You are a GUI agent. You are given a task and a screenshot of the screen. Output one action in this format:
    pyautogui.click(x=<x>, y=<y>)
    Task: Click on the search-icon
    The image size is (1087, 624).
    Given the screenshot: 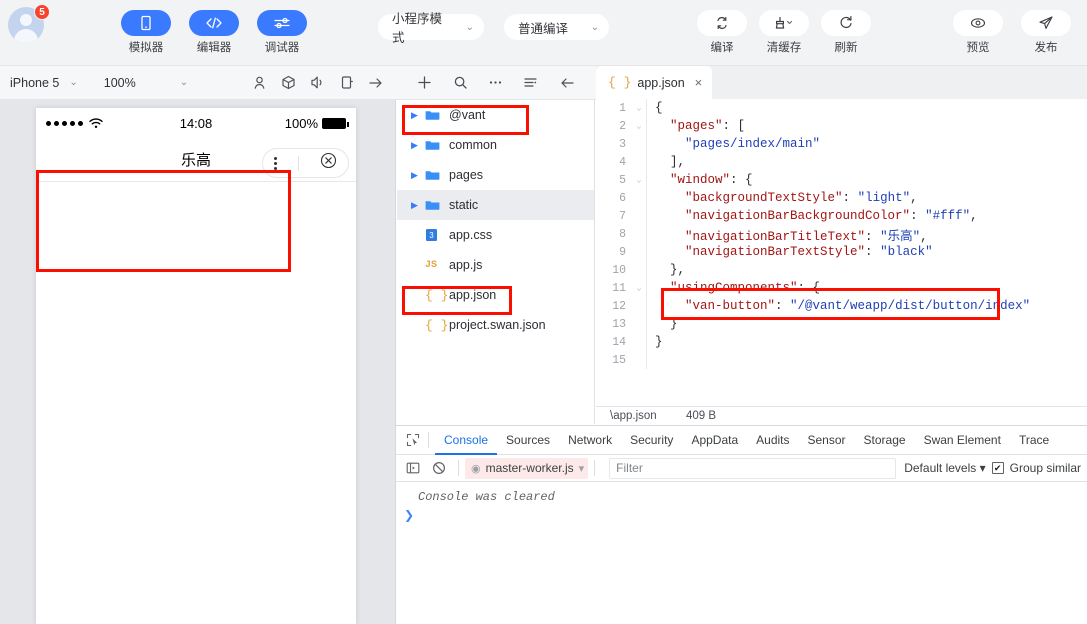 What is the action you would take?
    pyautogui.click(x=460, y=82)
    